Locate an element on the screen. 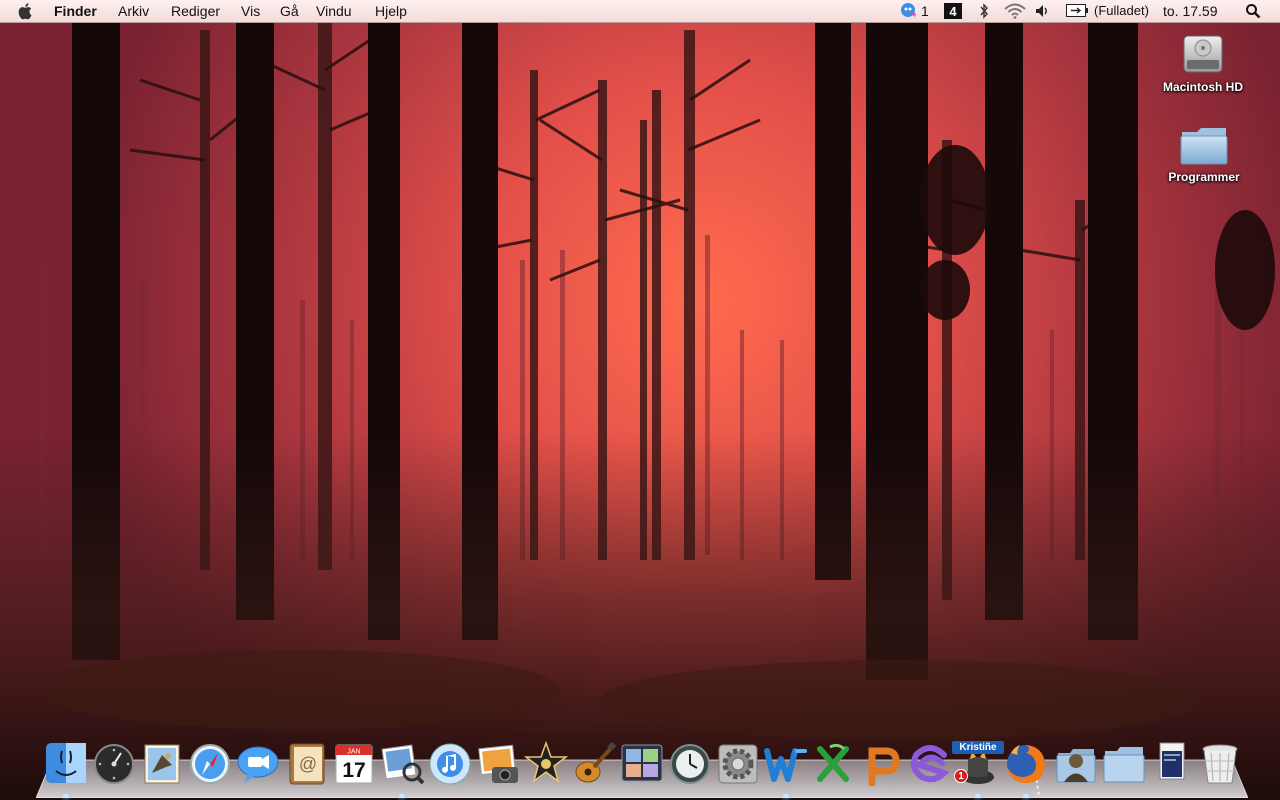  dock-address-book: @ is located at coordinates (306, 764).